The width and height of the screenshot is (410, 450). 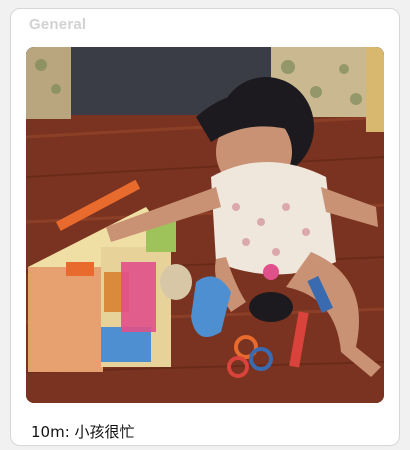 I want to click on sofa-arm-left, so click(x=48, y=83).